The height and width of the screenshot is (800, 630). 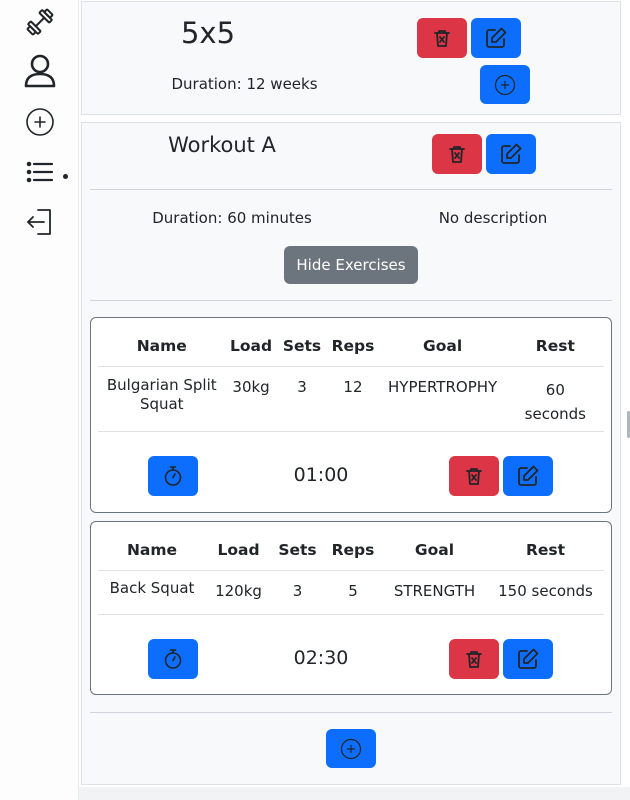 I want to click on active-indicator, so click(x=65, y=176).